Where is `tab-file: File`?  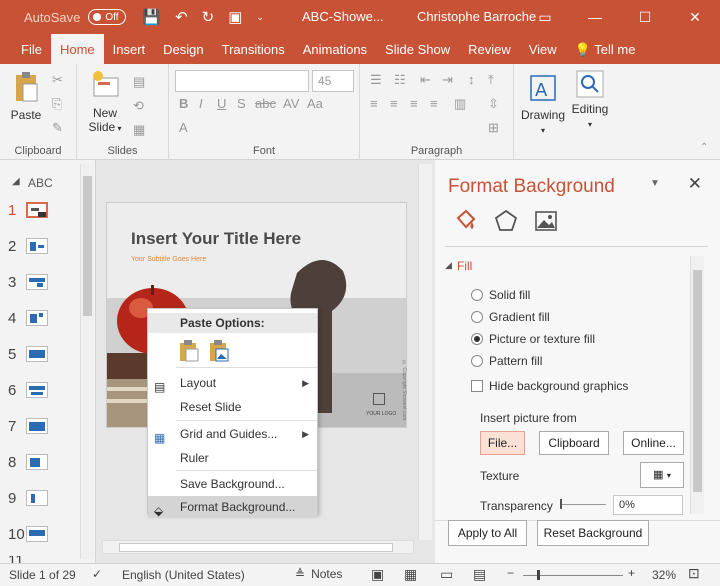
tab-file: File is located at coordinates (31, 49).